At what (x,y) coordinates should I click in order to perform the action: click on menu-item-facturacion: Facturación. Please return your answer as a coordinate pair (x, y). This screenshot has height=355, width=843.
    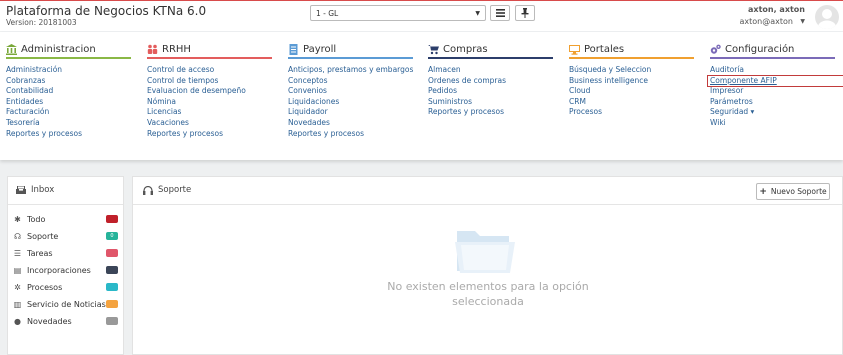
    Looking at the image, I should click on (68, 112).